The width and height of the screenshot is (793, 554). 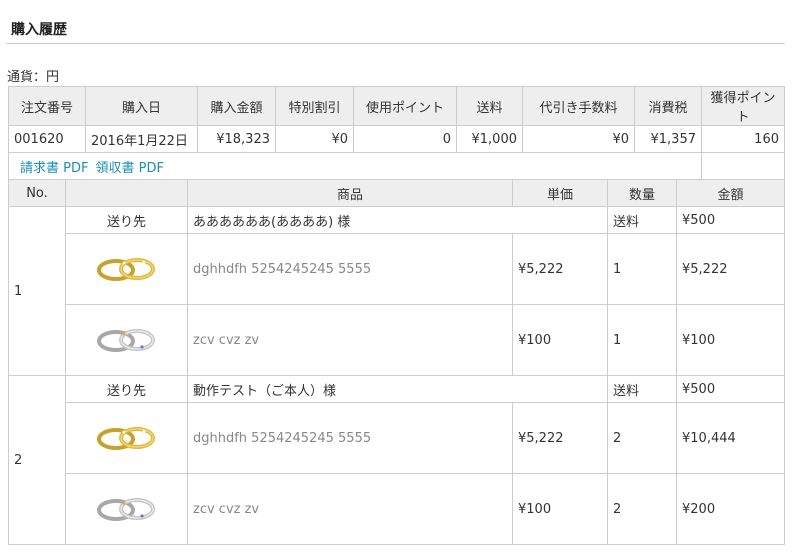 I want to click on order-header-cell: 使用ポイント, so click(x=405, y=106).